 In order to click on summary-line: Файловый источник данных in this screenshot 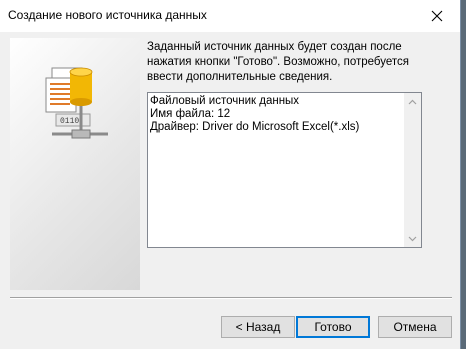, I will do `click(225, 101)`.